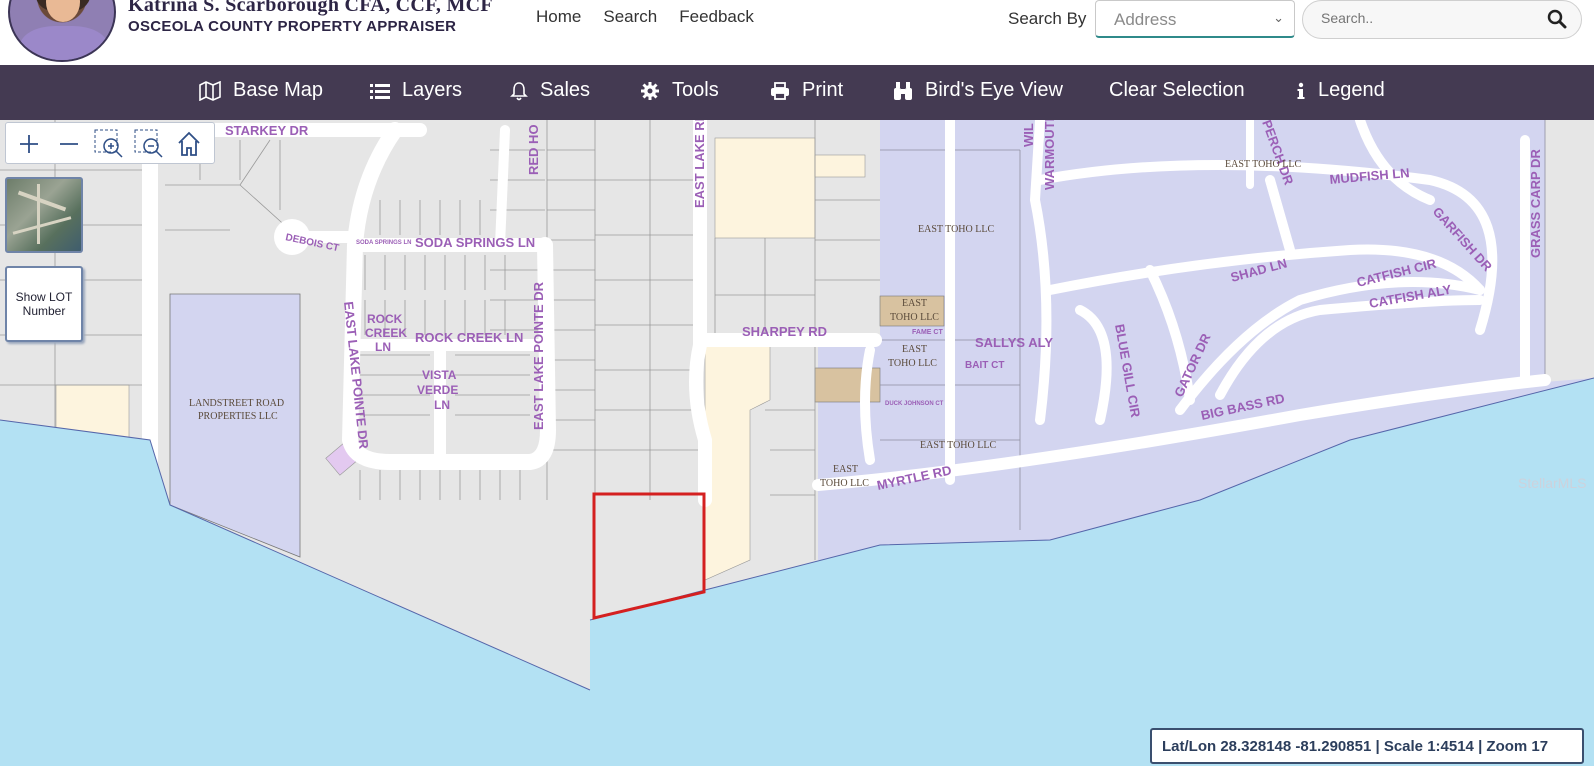 The image size is (1594, 766). What do you see at coordinates (650, 90) in the screenshot?
I see `gear-icon` at bounding box center [650, 90].